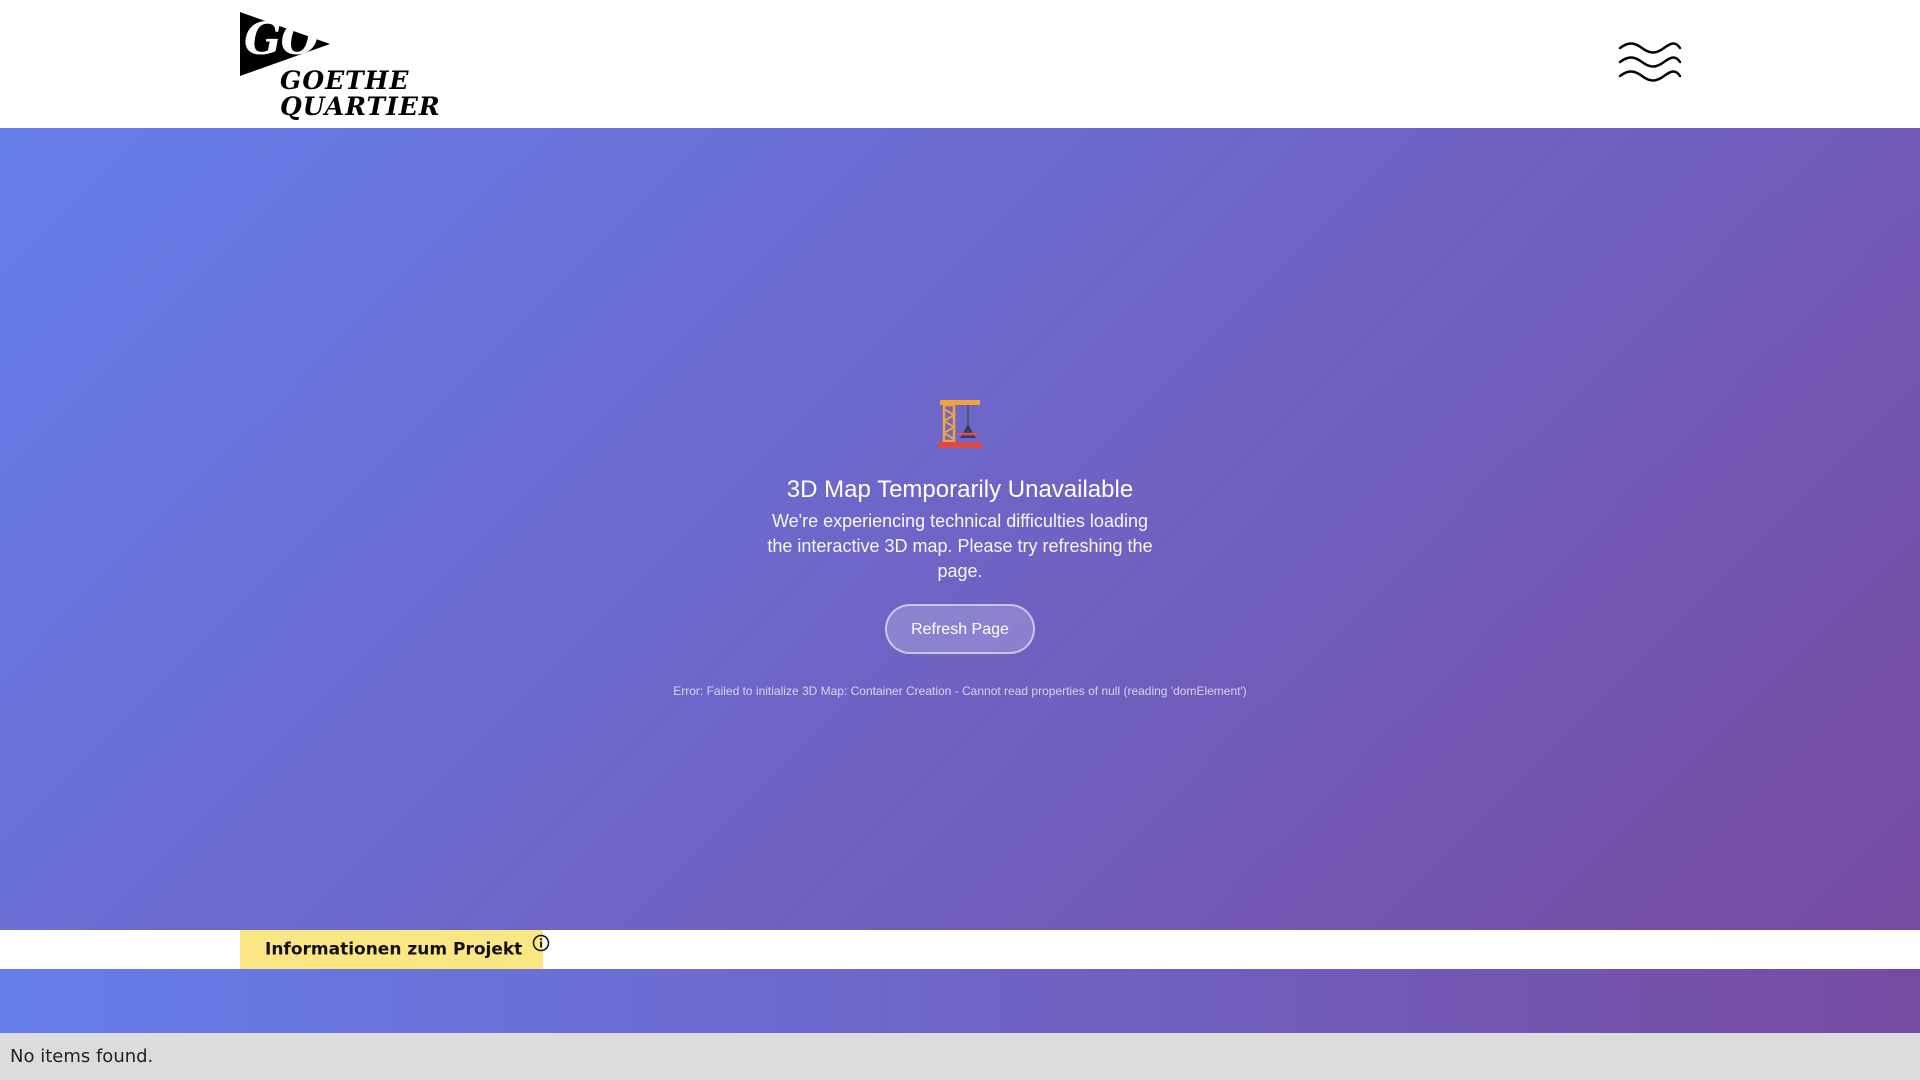  What do you see at coordinates (960, 629) in the screenshot?
I see `refresh-page-button: Refresh Page` at bounding box center [960, 629].